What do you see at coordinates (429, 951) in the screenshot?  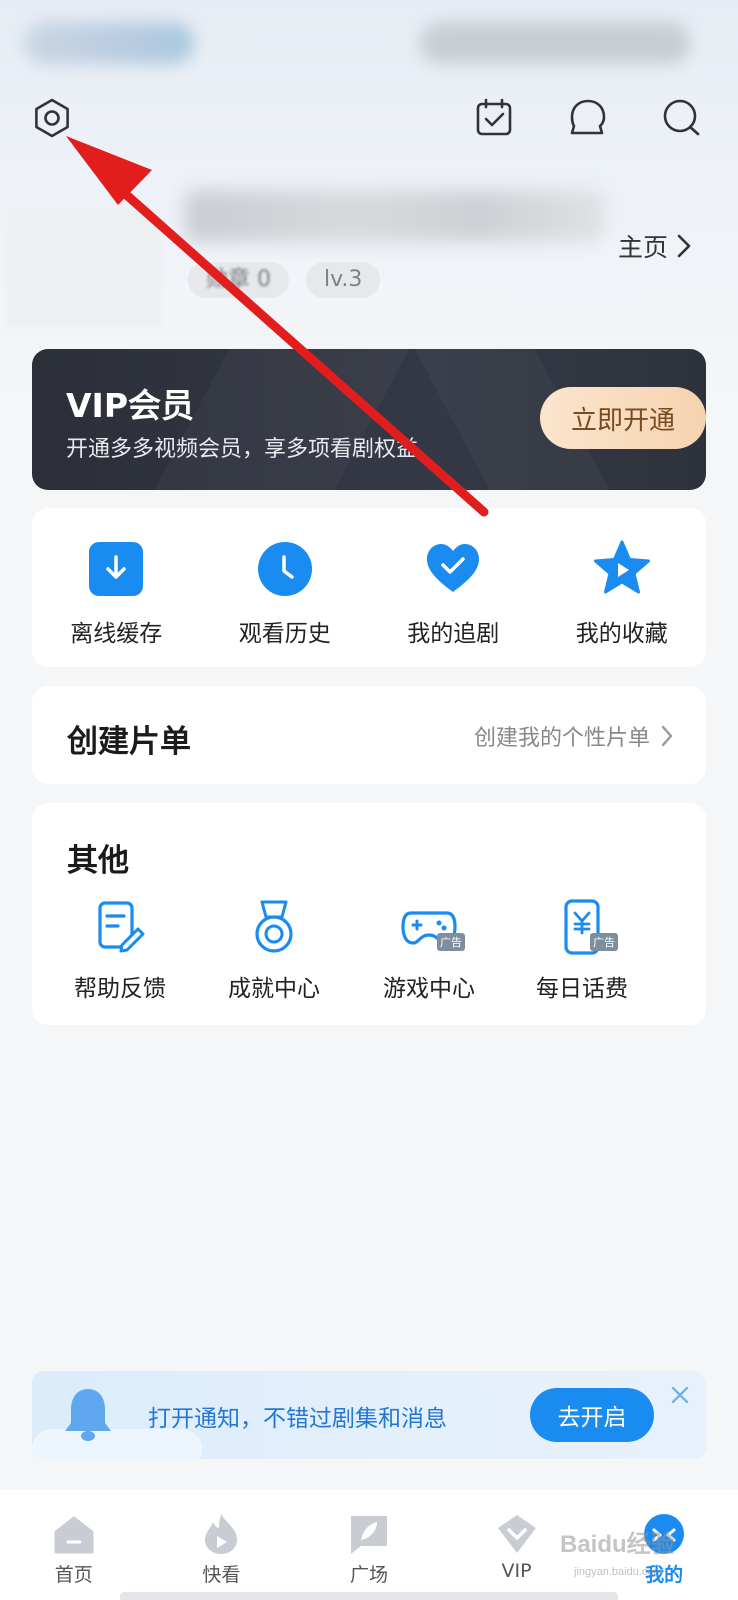 I see `other-item-game-center: 广告 游戏中心` at bounding box center [429, 951].